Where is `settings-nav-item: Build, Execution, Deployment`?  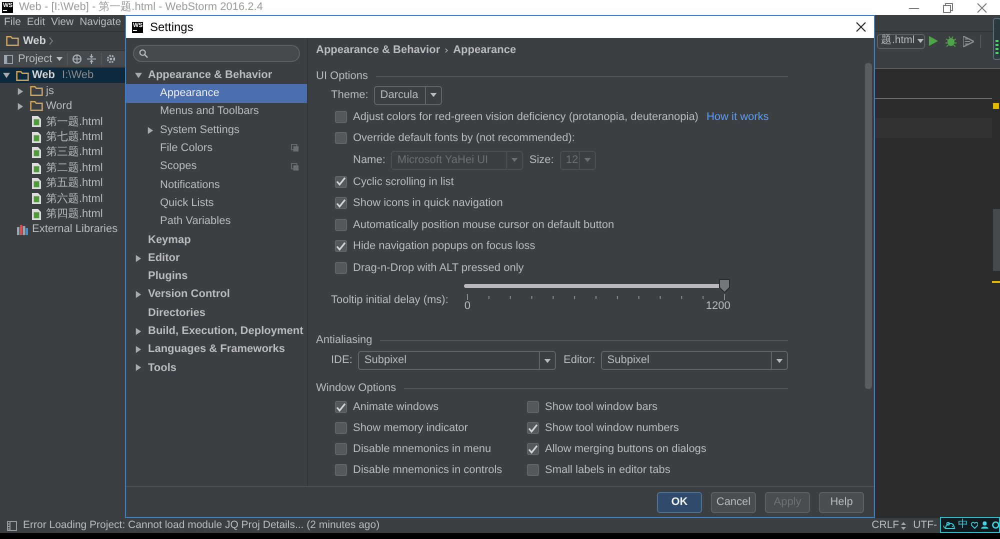 settings-nav-item: Build, Execution, Deployment is located at coordinates (216, 331).